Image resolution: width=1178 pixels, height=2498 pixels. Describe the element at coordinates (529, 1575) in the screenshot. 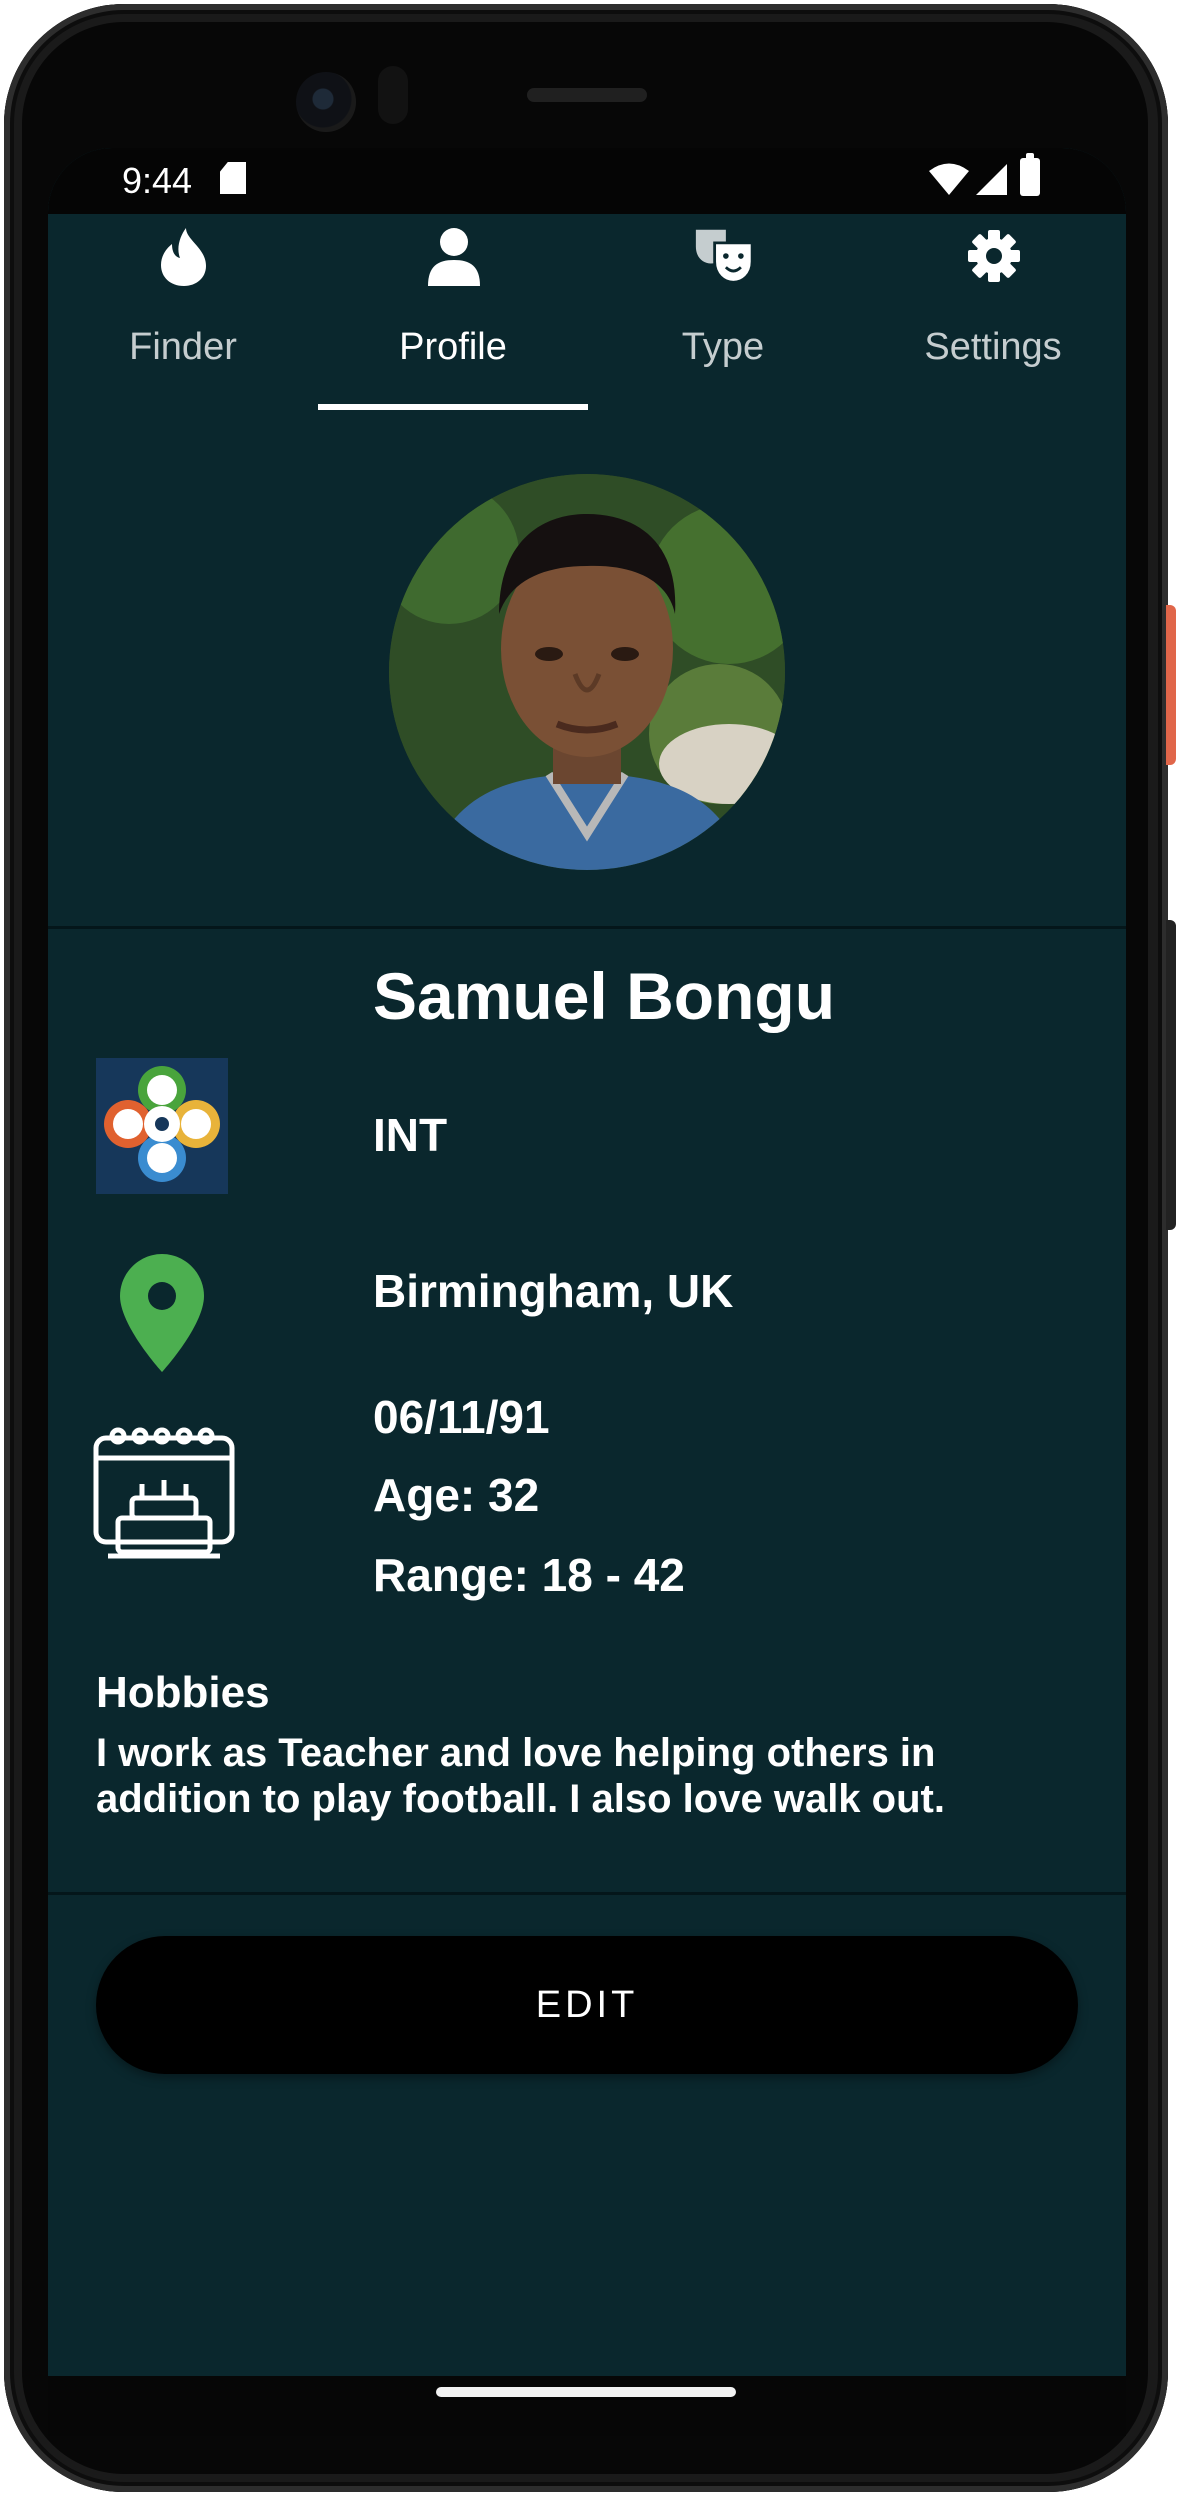

I see `age-range-text: Range: 18 - 42` at that location.